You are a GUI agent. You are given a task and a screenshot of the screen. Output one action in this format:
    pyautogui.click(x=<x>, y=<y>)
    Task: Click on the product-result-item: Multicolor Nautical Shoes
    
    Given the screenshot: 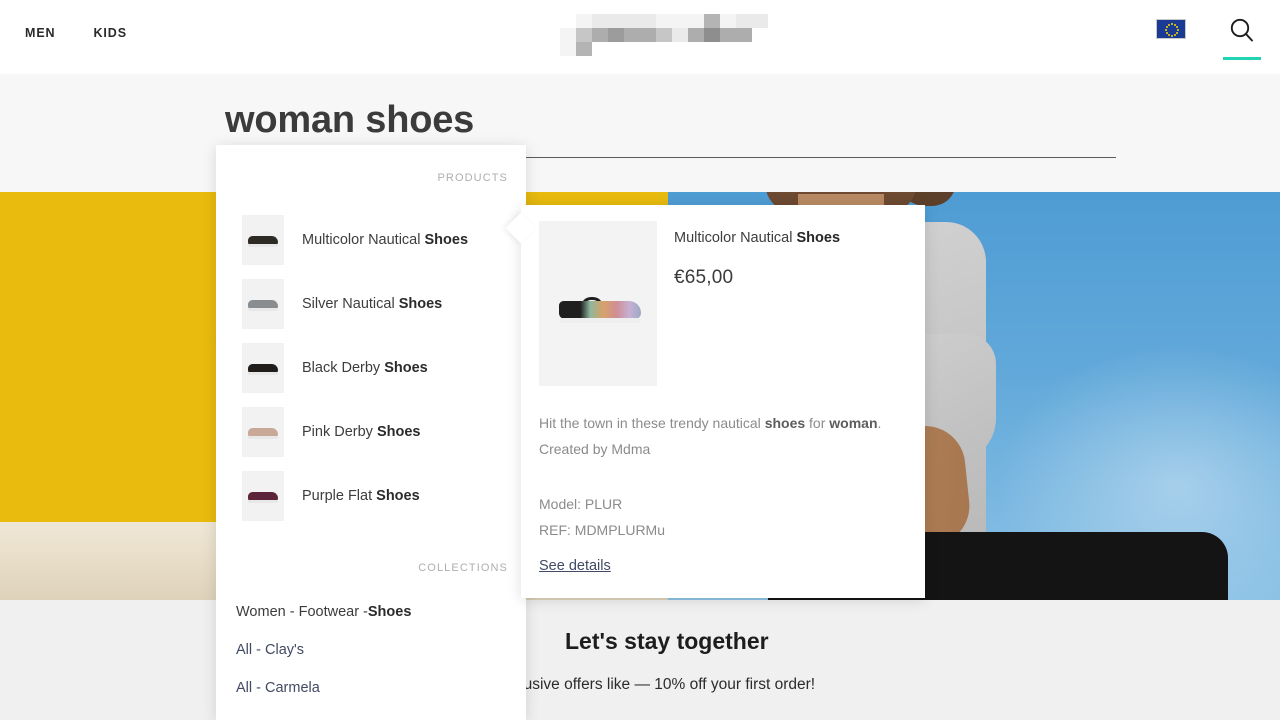 What is the action you would take?
    pyautogui.click(x=371, y=240)
    